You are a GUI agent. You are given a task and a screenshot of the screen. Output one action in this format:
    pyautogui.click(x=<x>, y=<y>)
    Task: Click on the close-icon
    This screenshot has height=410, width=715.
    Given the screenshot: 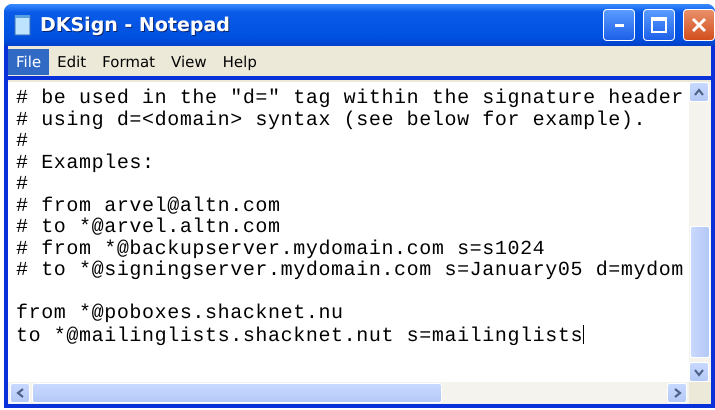 What is the action you would take?
    pyautogui.click(x=699, y=25)
    